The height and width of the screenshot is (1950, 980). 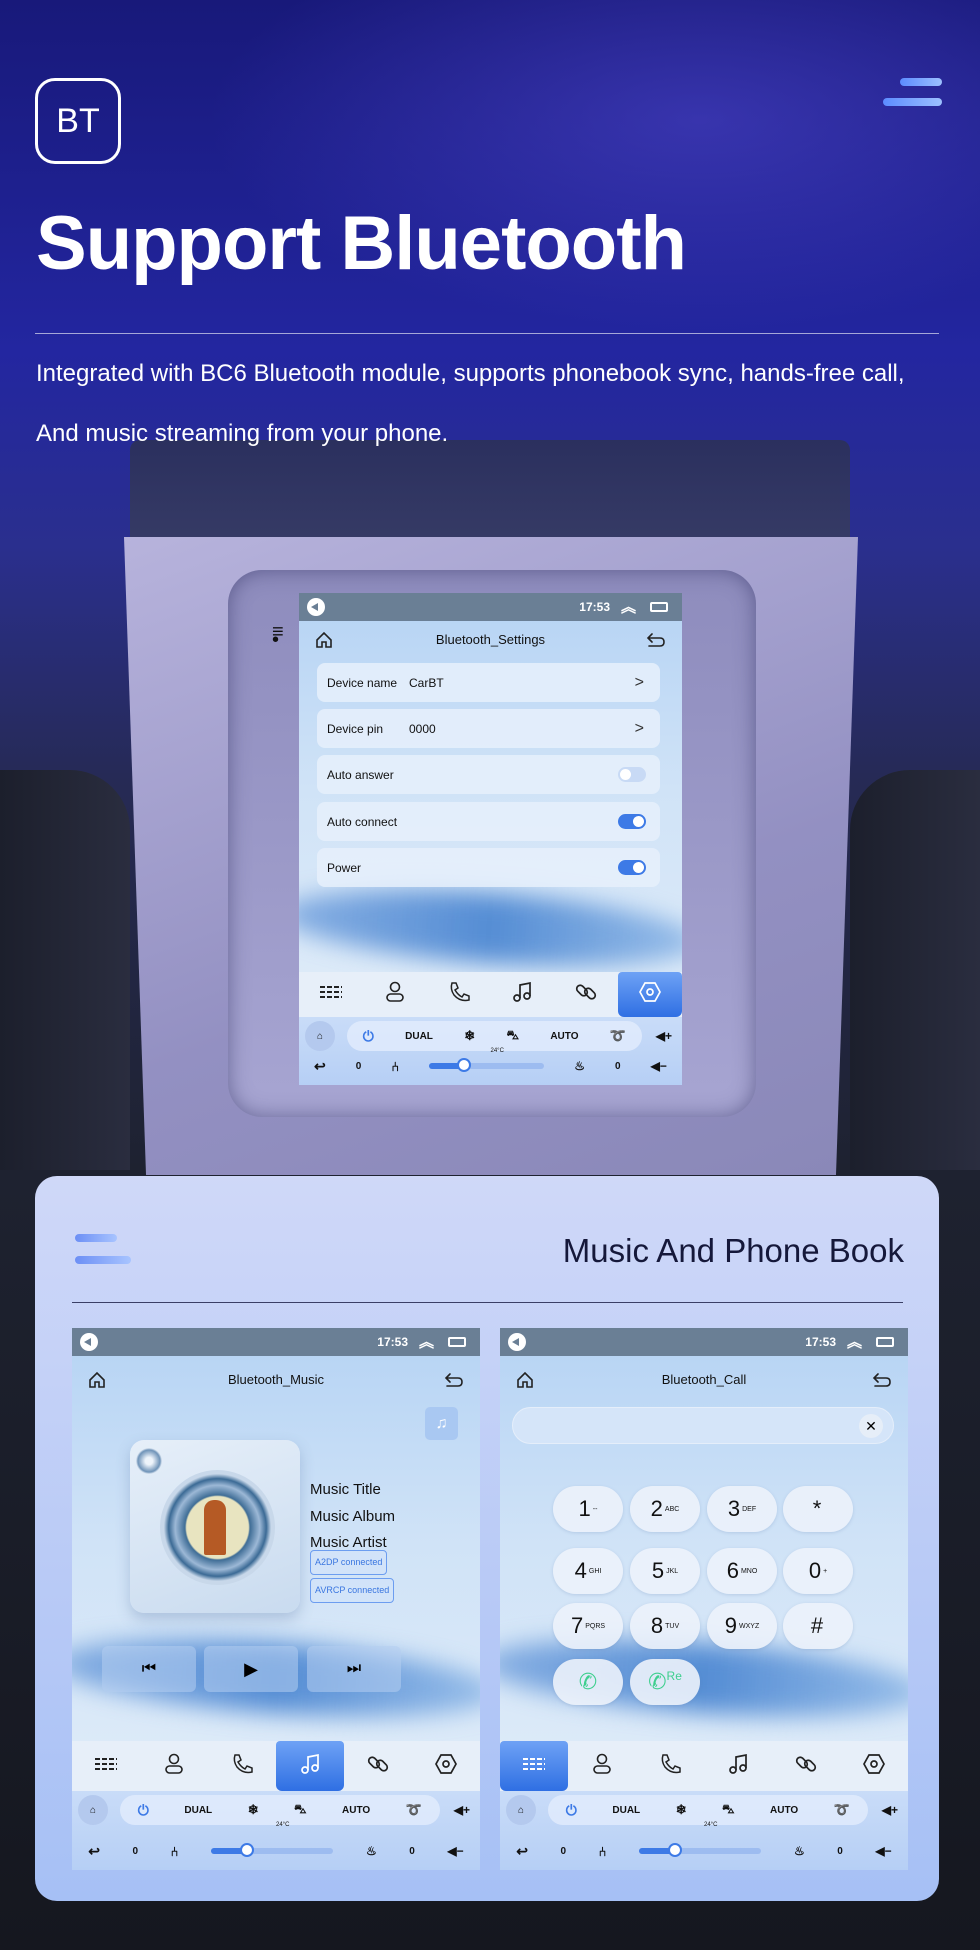 What do you see at coordinates (818, 1626) in the screenshot?
I see `key-11: #` at bounding box center [818, 1626].